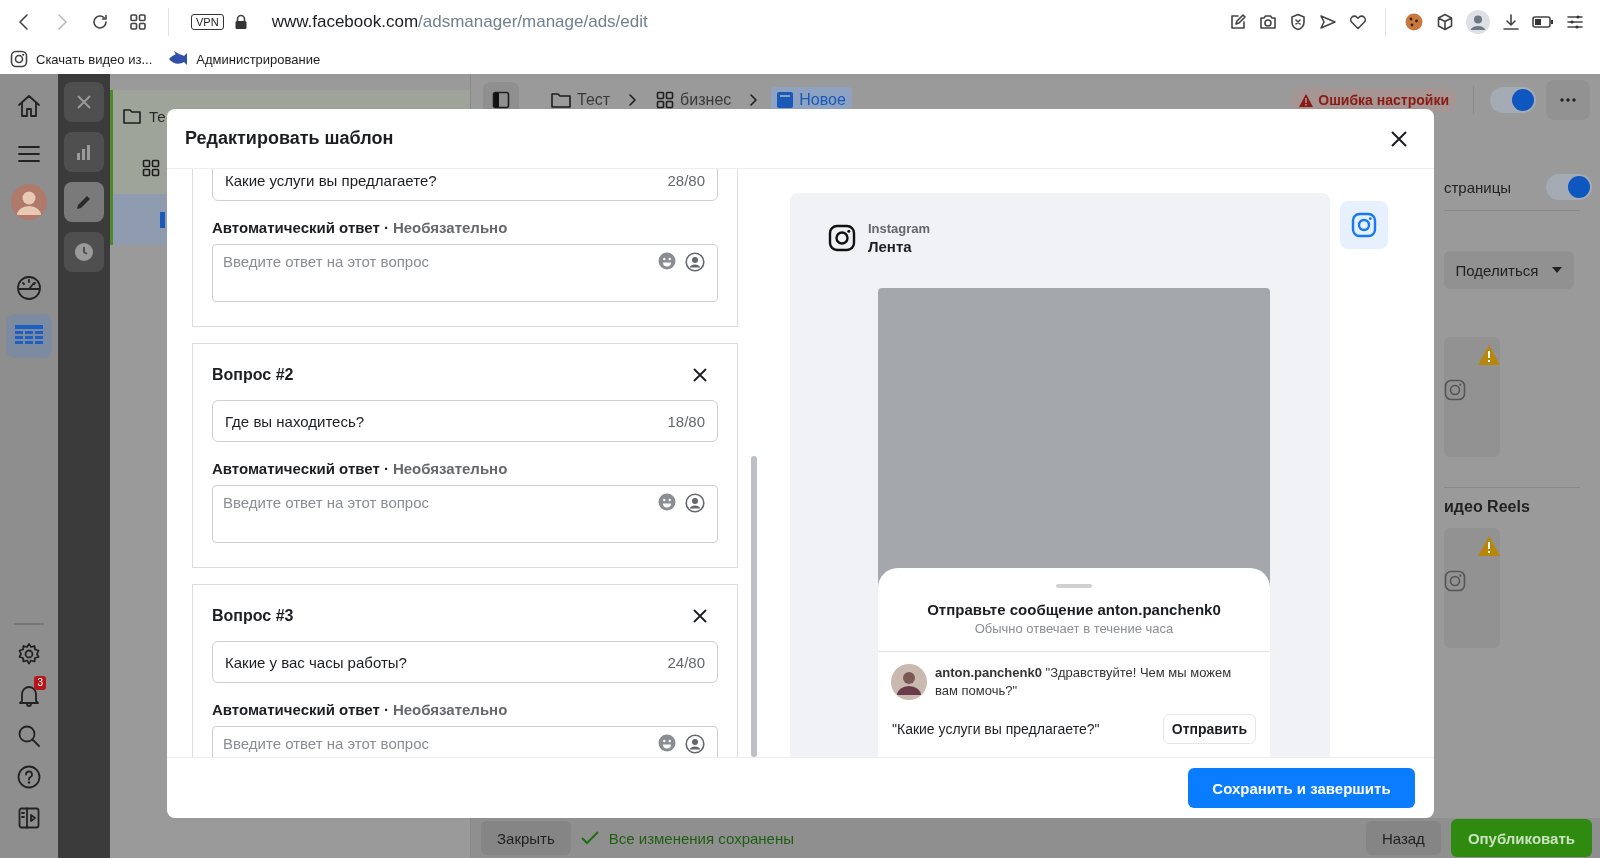 The height and width of the screenshot is (858, 1600). I want to click on cube-icon, so click(1445, 22).